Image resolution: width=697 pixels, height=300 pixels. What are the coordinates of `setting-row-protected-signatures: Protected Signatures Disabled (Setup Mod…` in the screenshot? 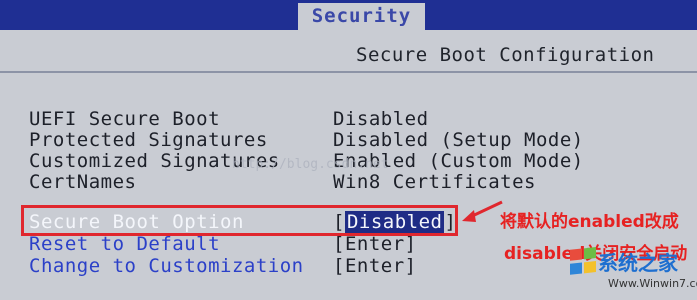 It's located at (348, 140).